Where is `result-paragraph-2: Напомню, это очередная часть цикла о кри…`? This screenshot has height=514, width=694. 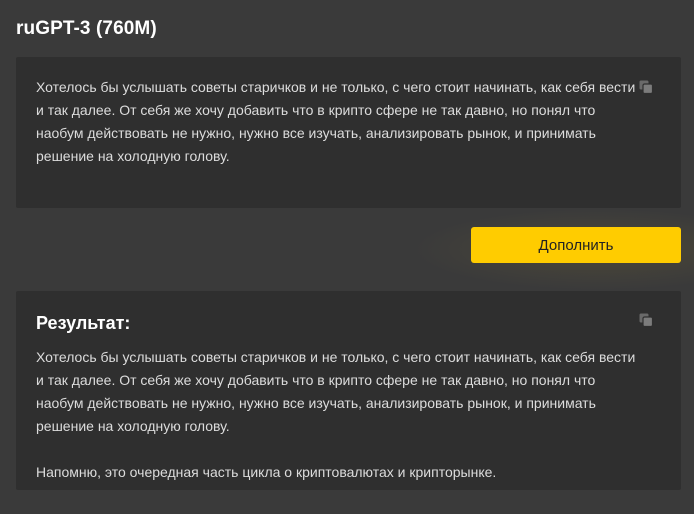 result-paragraph-2: Напомню, это очередная часть цикла о кри… is located at coordinates (266, 472).